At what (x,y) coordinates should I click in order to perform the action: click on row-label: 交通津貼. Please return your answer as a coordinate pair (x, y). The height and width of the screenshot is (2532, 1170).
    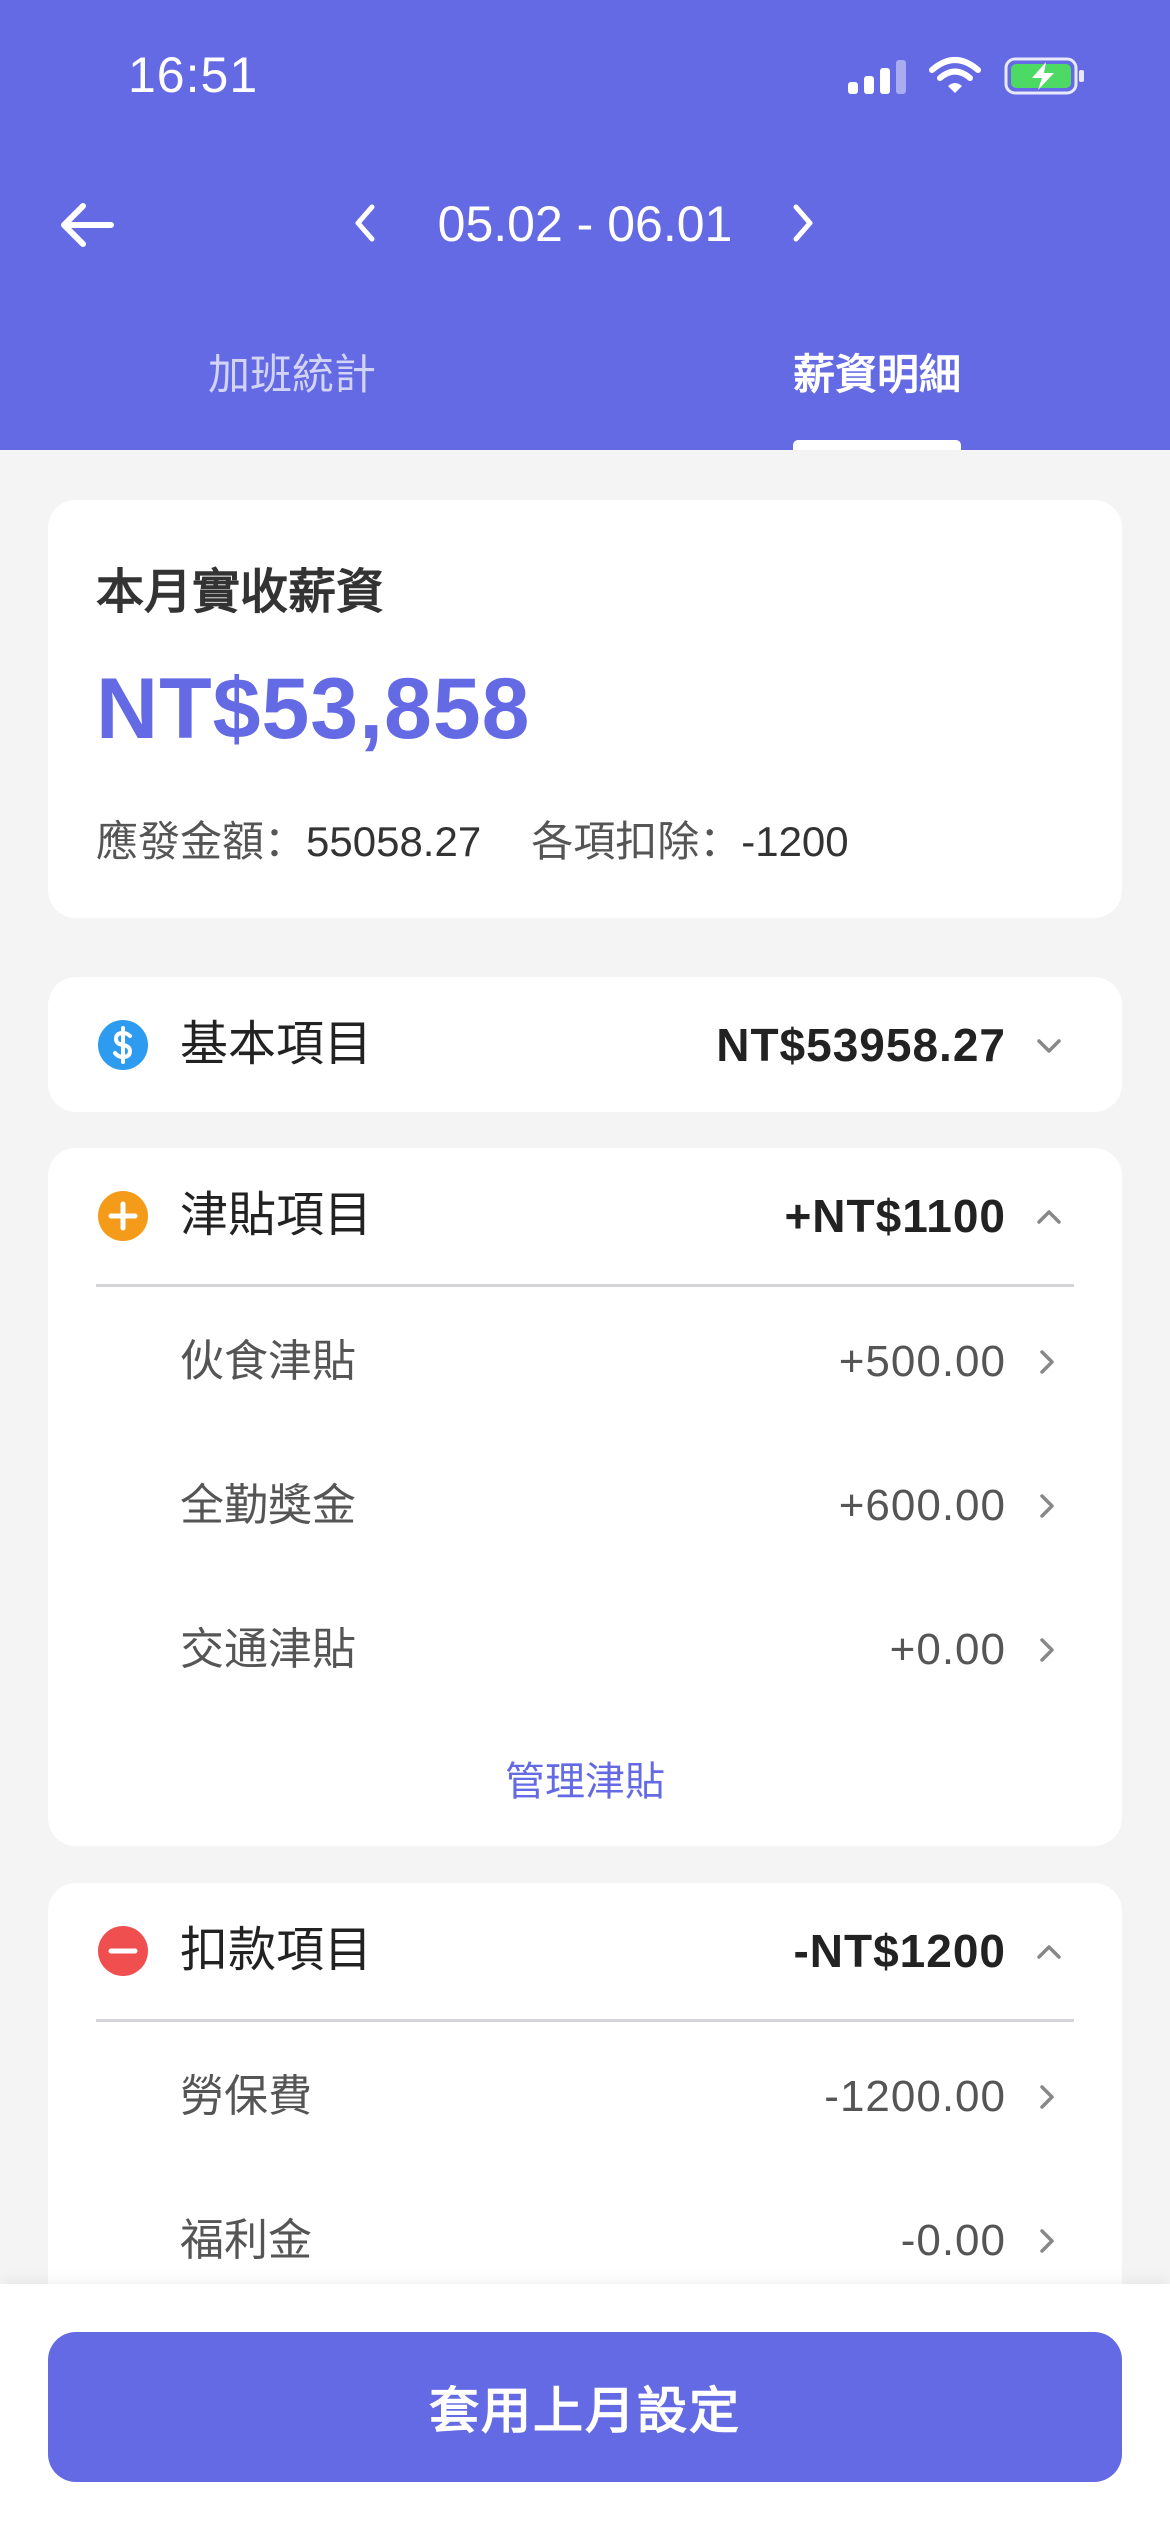
    Looking at the image, I should click on (268, 1649).